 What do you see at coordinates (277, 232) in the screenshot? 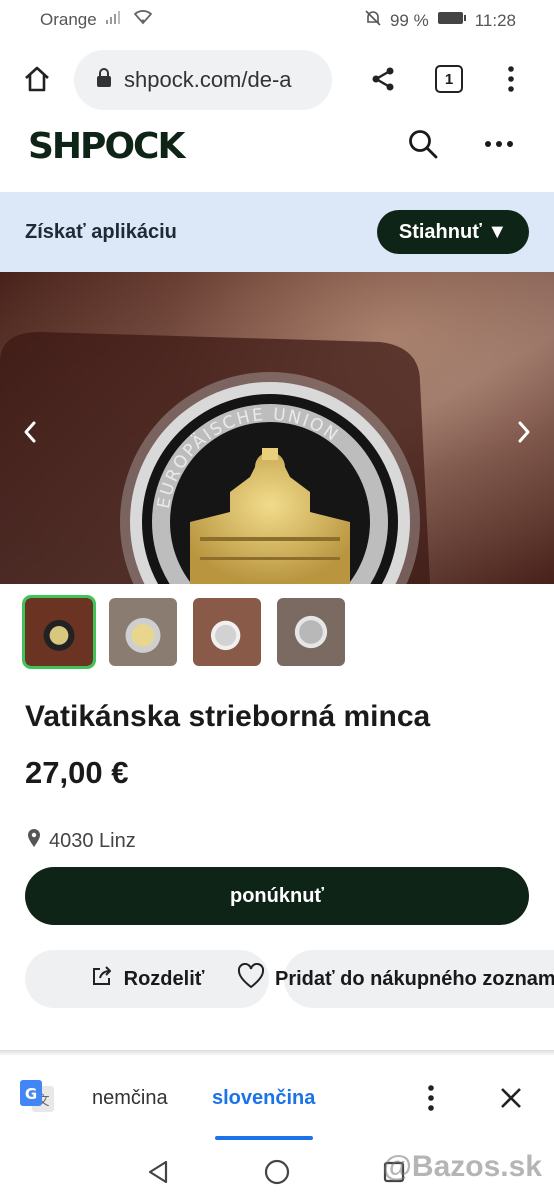
I see `app-download-banner: Získať aplikáciu Stiahnuť ▼` at bounding box center [277, 232].